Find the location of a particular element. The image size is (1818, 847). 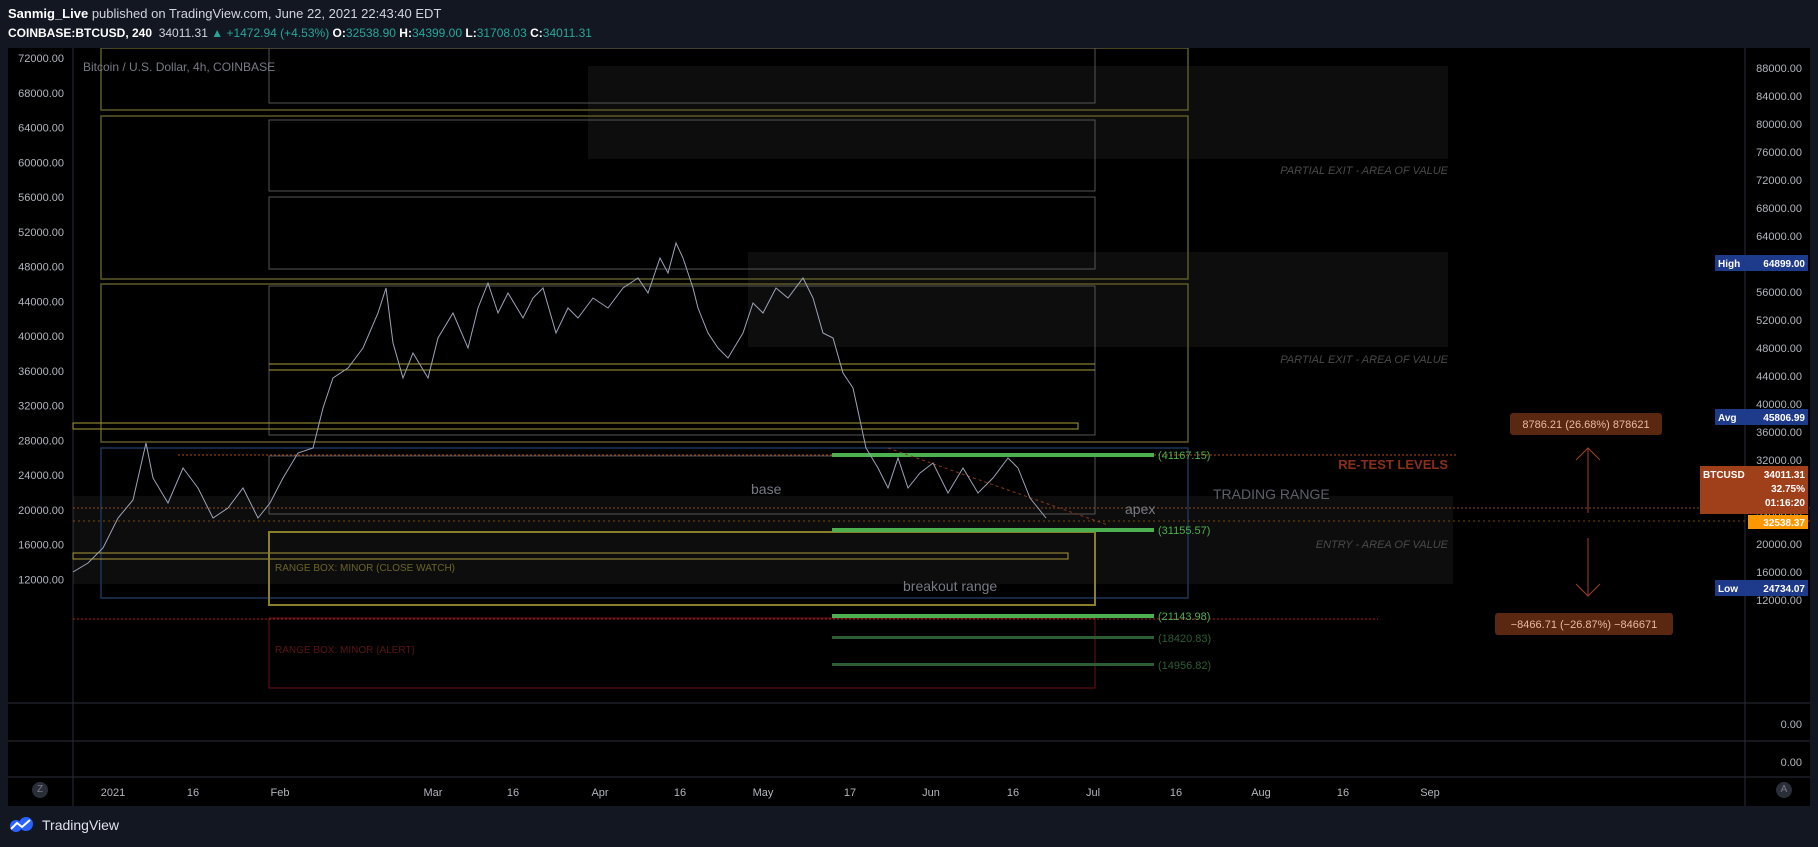

time-axis-tick: May is located at coordinates (763, 793).